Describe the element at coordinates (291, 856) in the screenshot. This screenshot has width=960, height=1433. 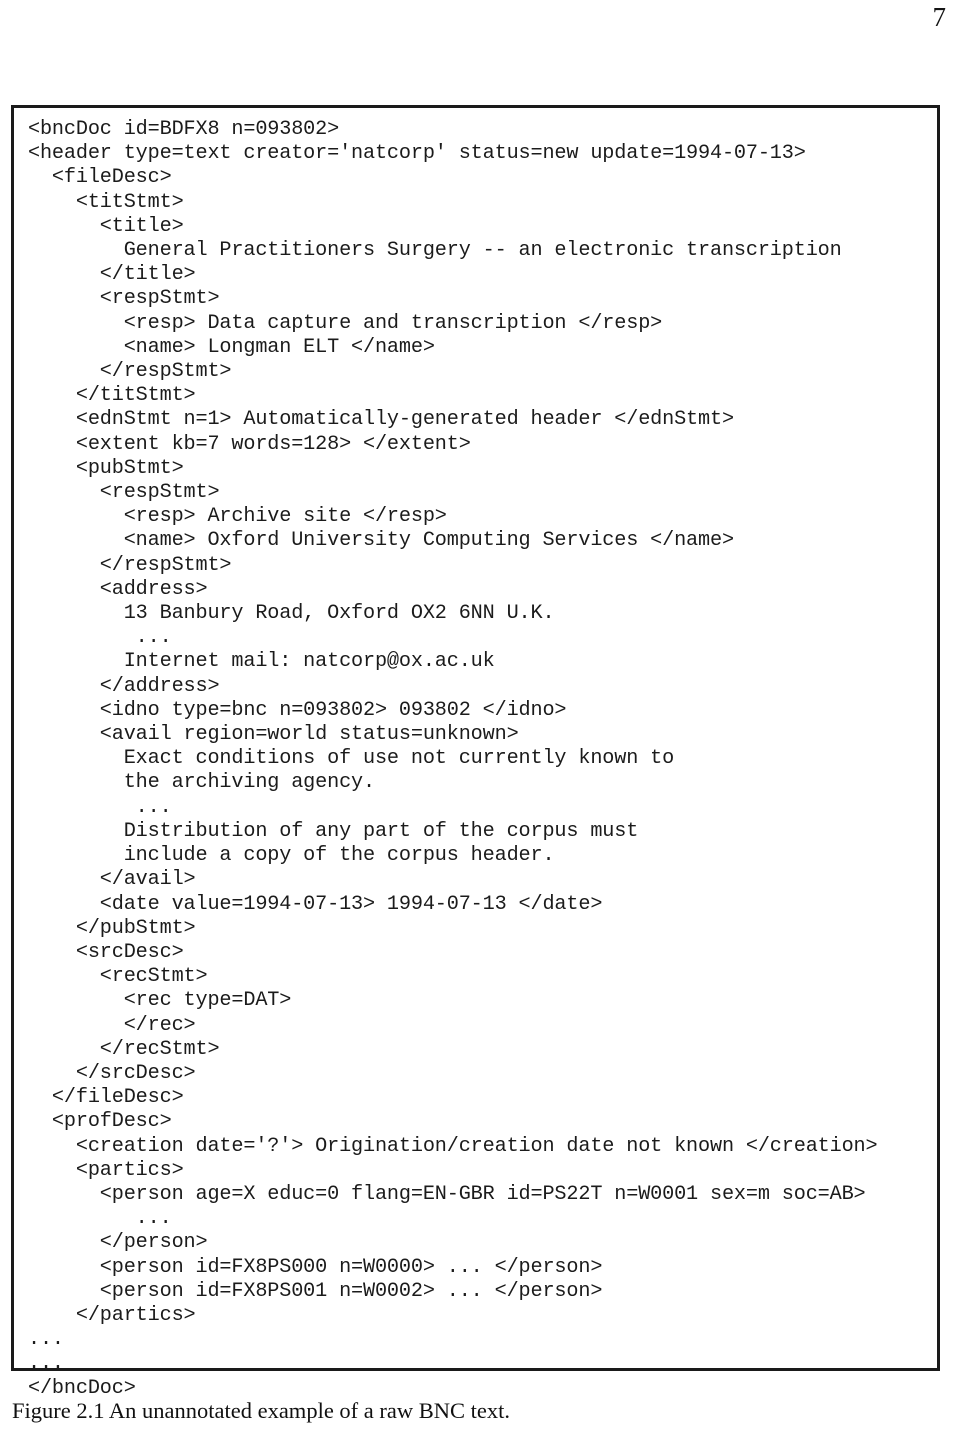
I see `code-line: include a copy of the corpus header.` at that location.